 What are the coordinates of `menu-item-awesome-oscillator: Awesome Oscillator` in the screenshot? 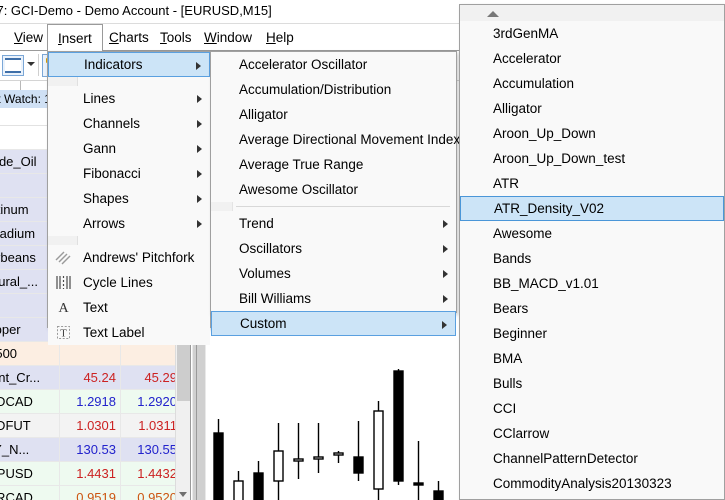 It's located at (333, 189).